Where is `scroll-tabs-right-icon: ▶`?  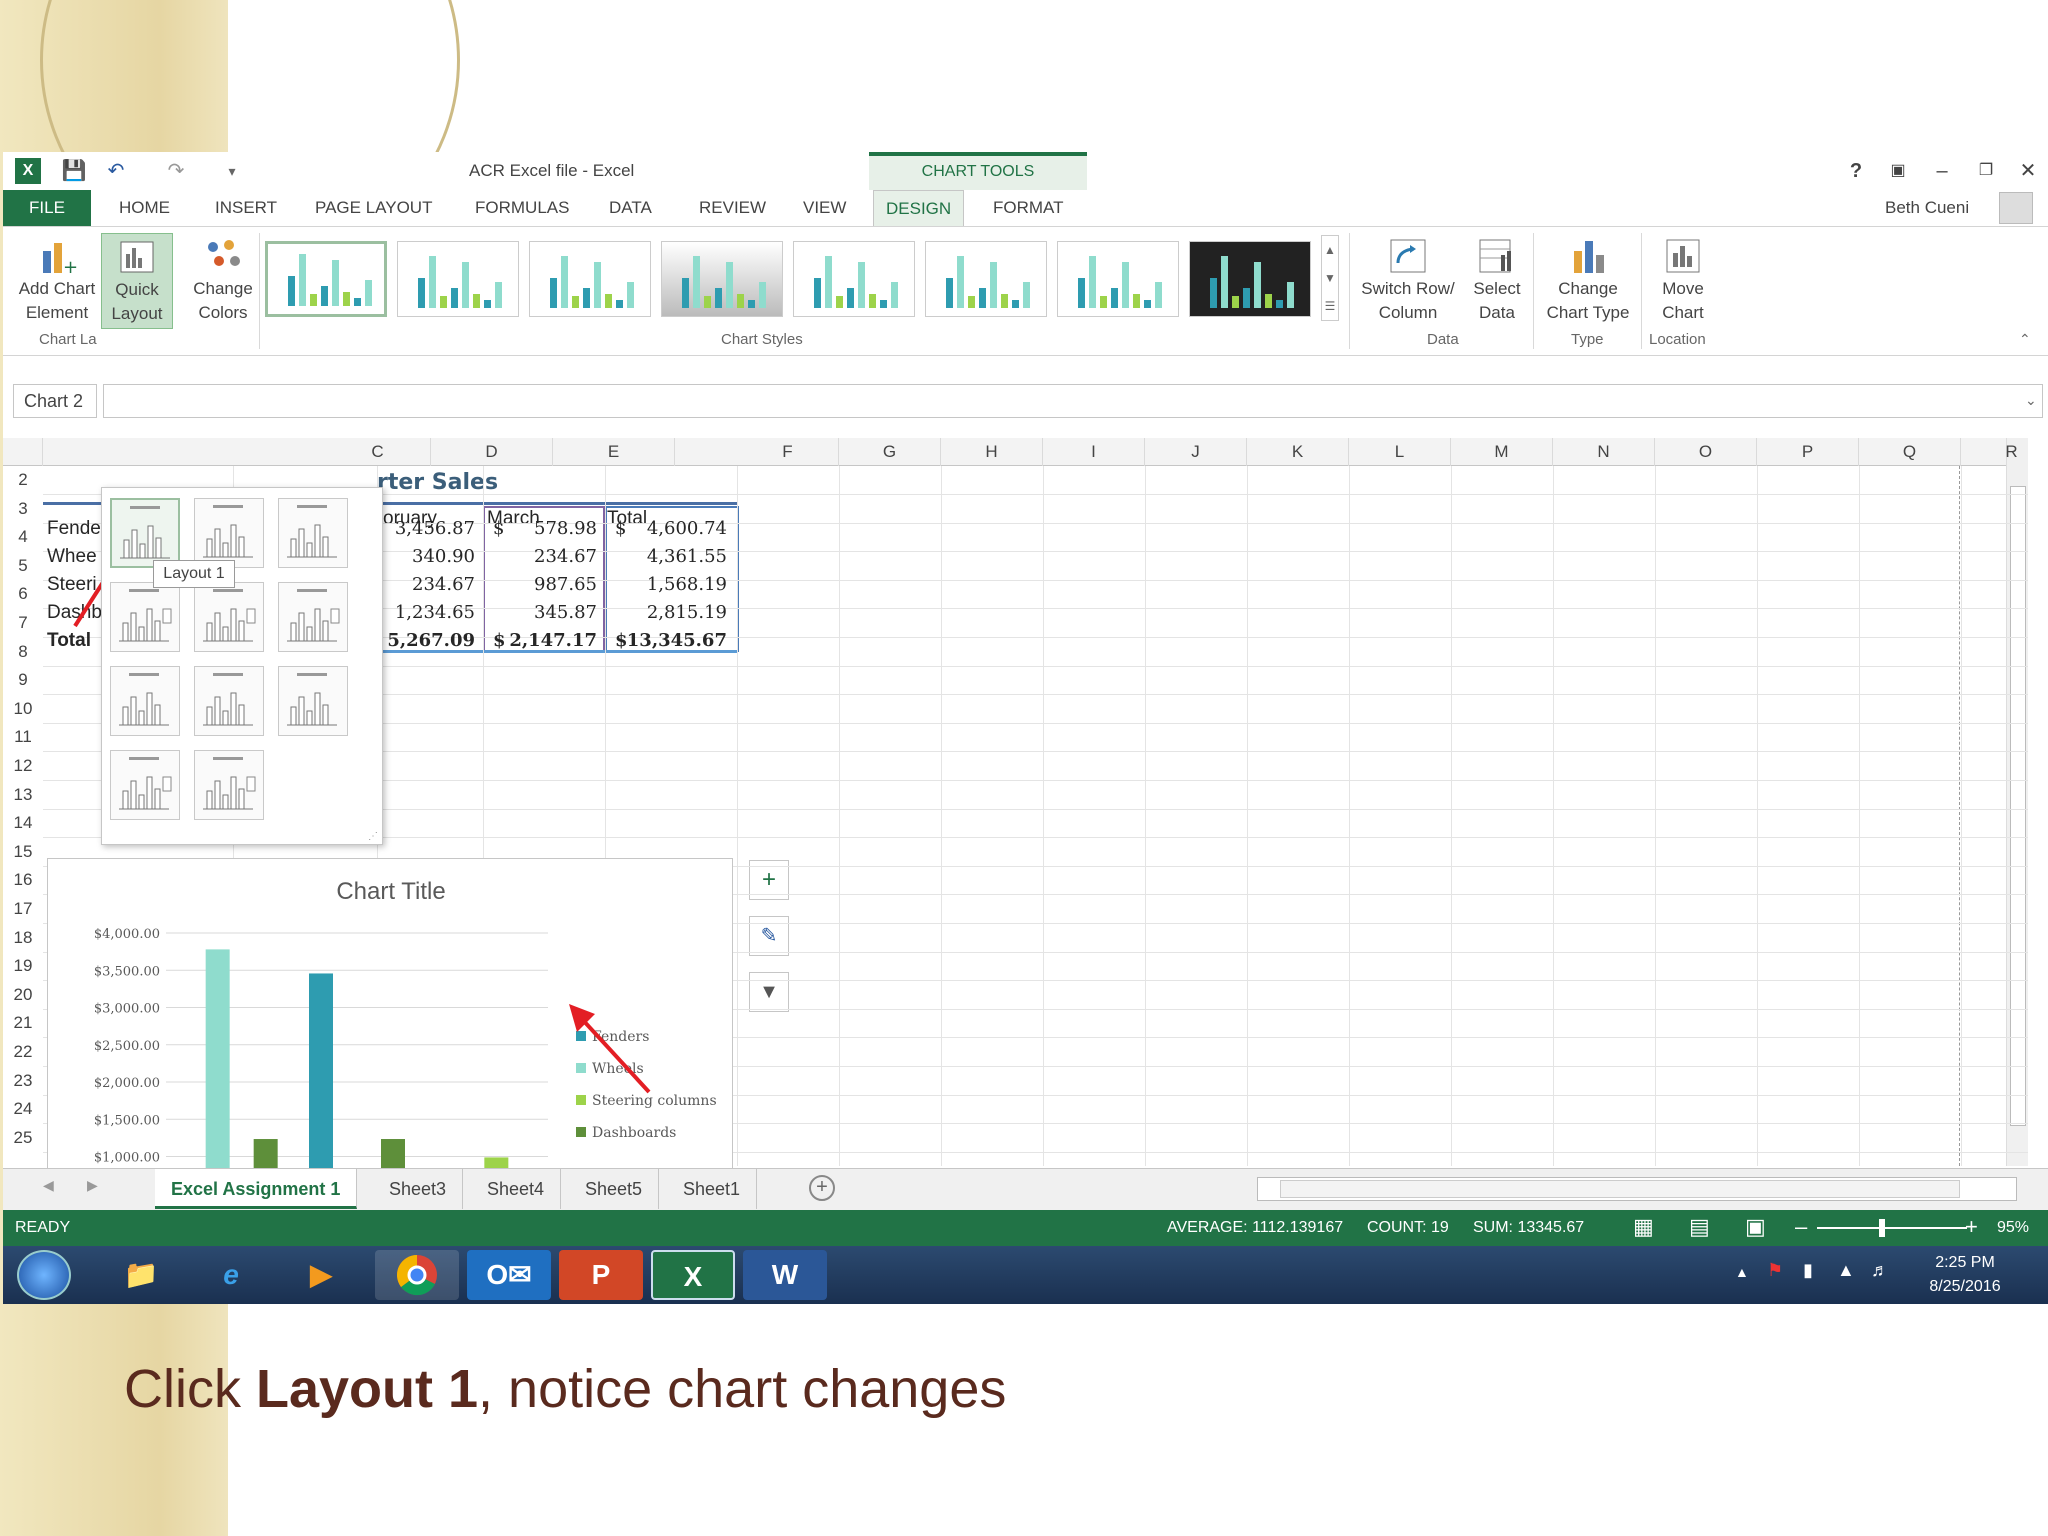 scroll-tabs-right-icon: ▶ is located at coordinates (92, 1185).